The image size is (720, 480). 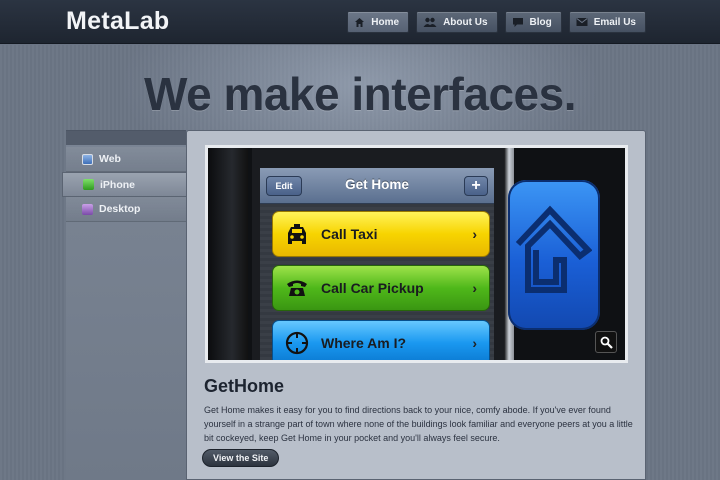 I want to click on phone-icon, so click(x=88, y=184).